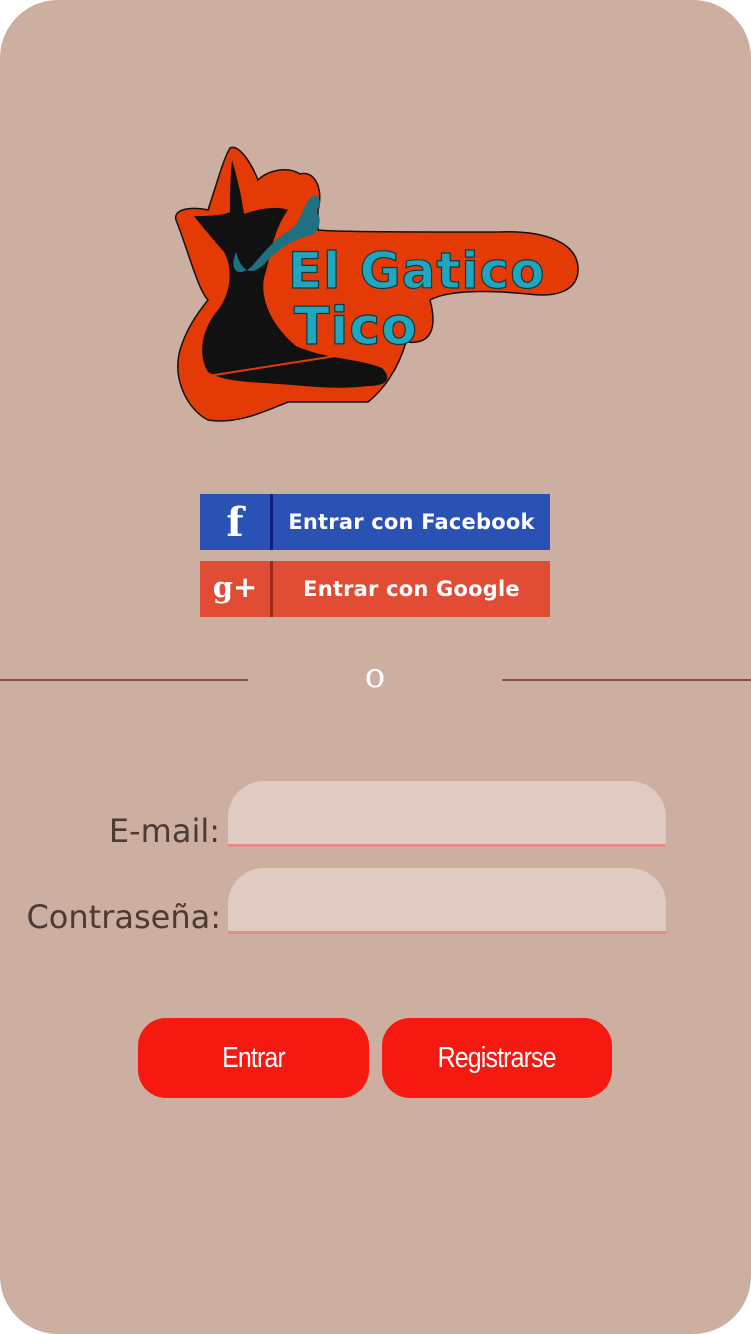 The image size is (751, 1334). Describe the element at coordinates (375, 676) in the screenshot. I see `divider-or-text: o` at that location.